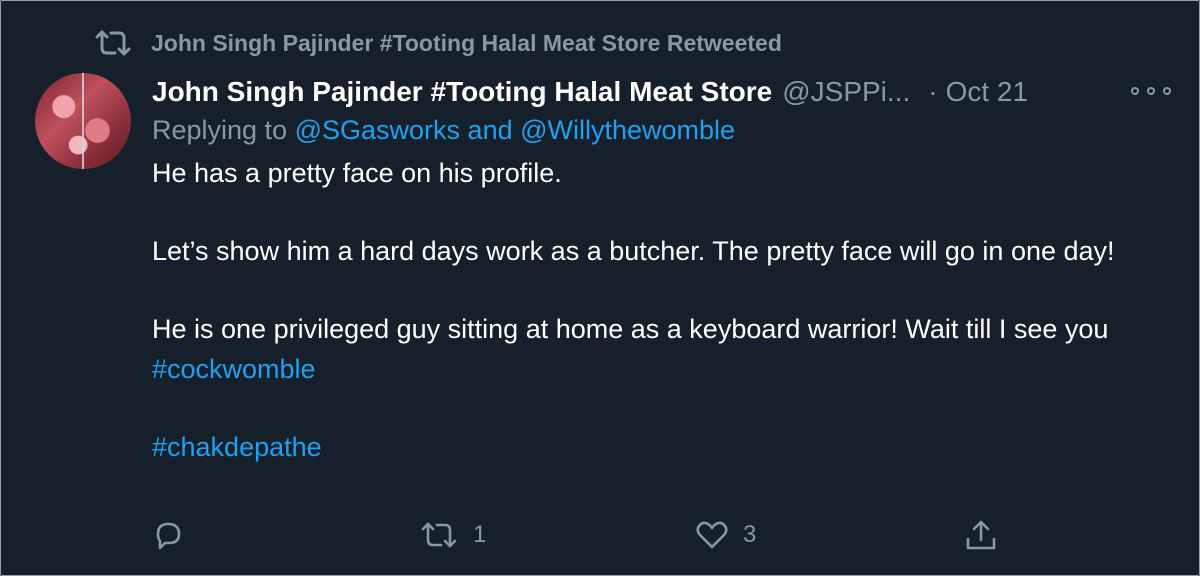 The width and height of the screenshot is (1200, 576). What do you see at coordinates (581, 535) in the screenshot?
I see `action-bar: 1 3` at bounding box center [581, 535].